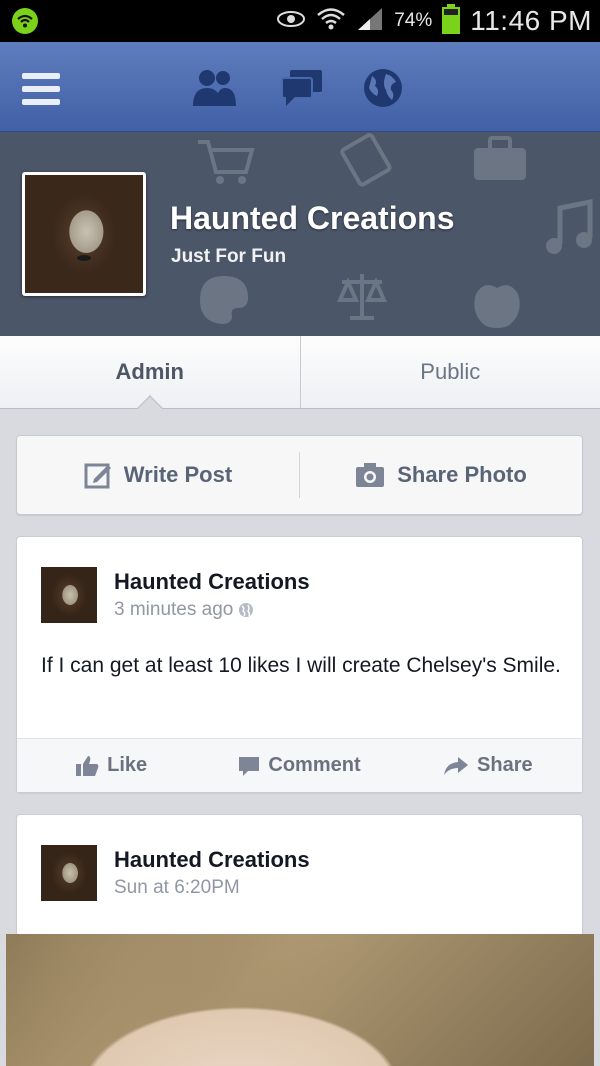  I want to click on share-button: Share, so click(488, 765).